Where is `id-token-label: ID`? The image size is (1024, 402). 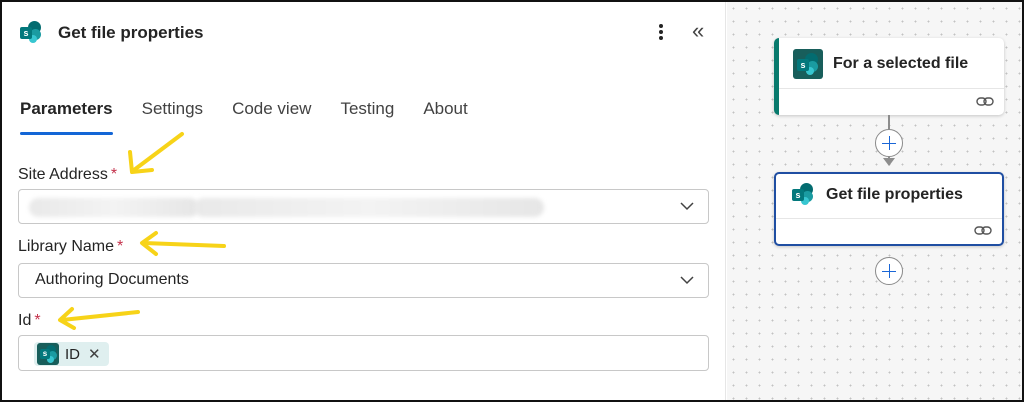 id-token-label: ID is located at coordinates (72, 354).